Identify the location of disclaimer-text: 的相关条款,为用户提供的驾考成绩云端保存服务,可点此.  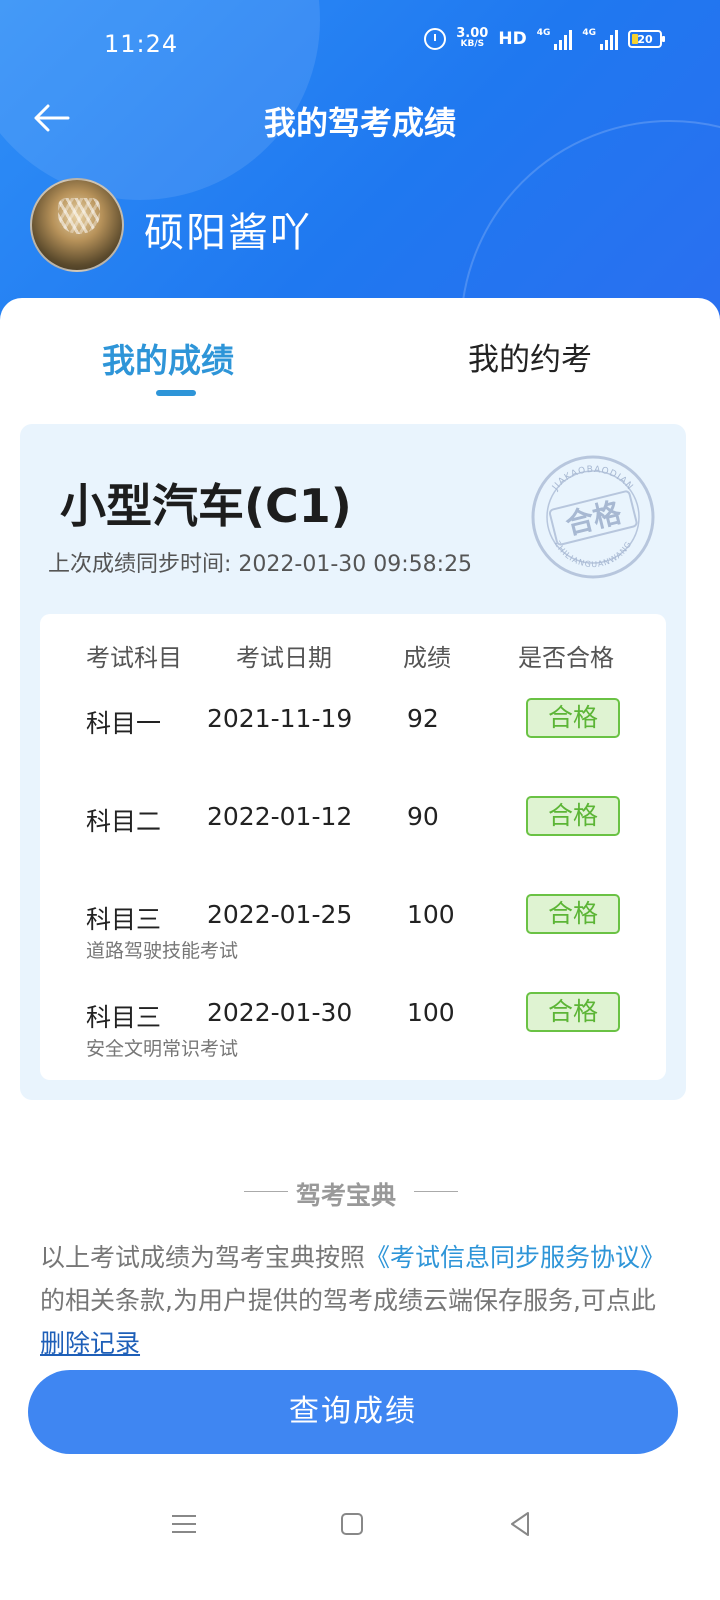
(348, 1300).